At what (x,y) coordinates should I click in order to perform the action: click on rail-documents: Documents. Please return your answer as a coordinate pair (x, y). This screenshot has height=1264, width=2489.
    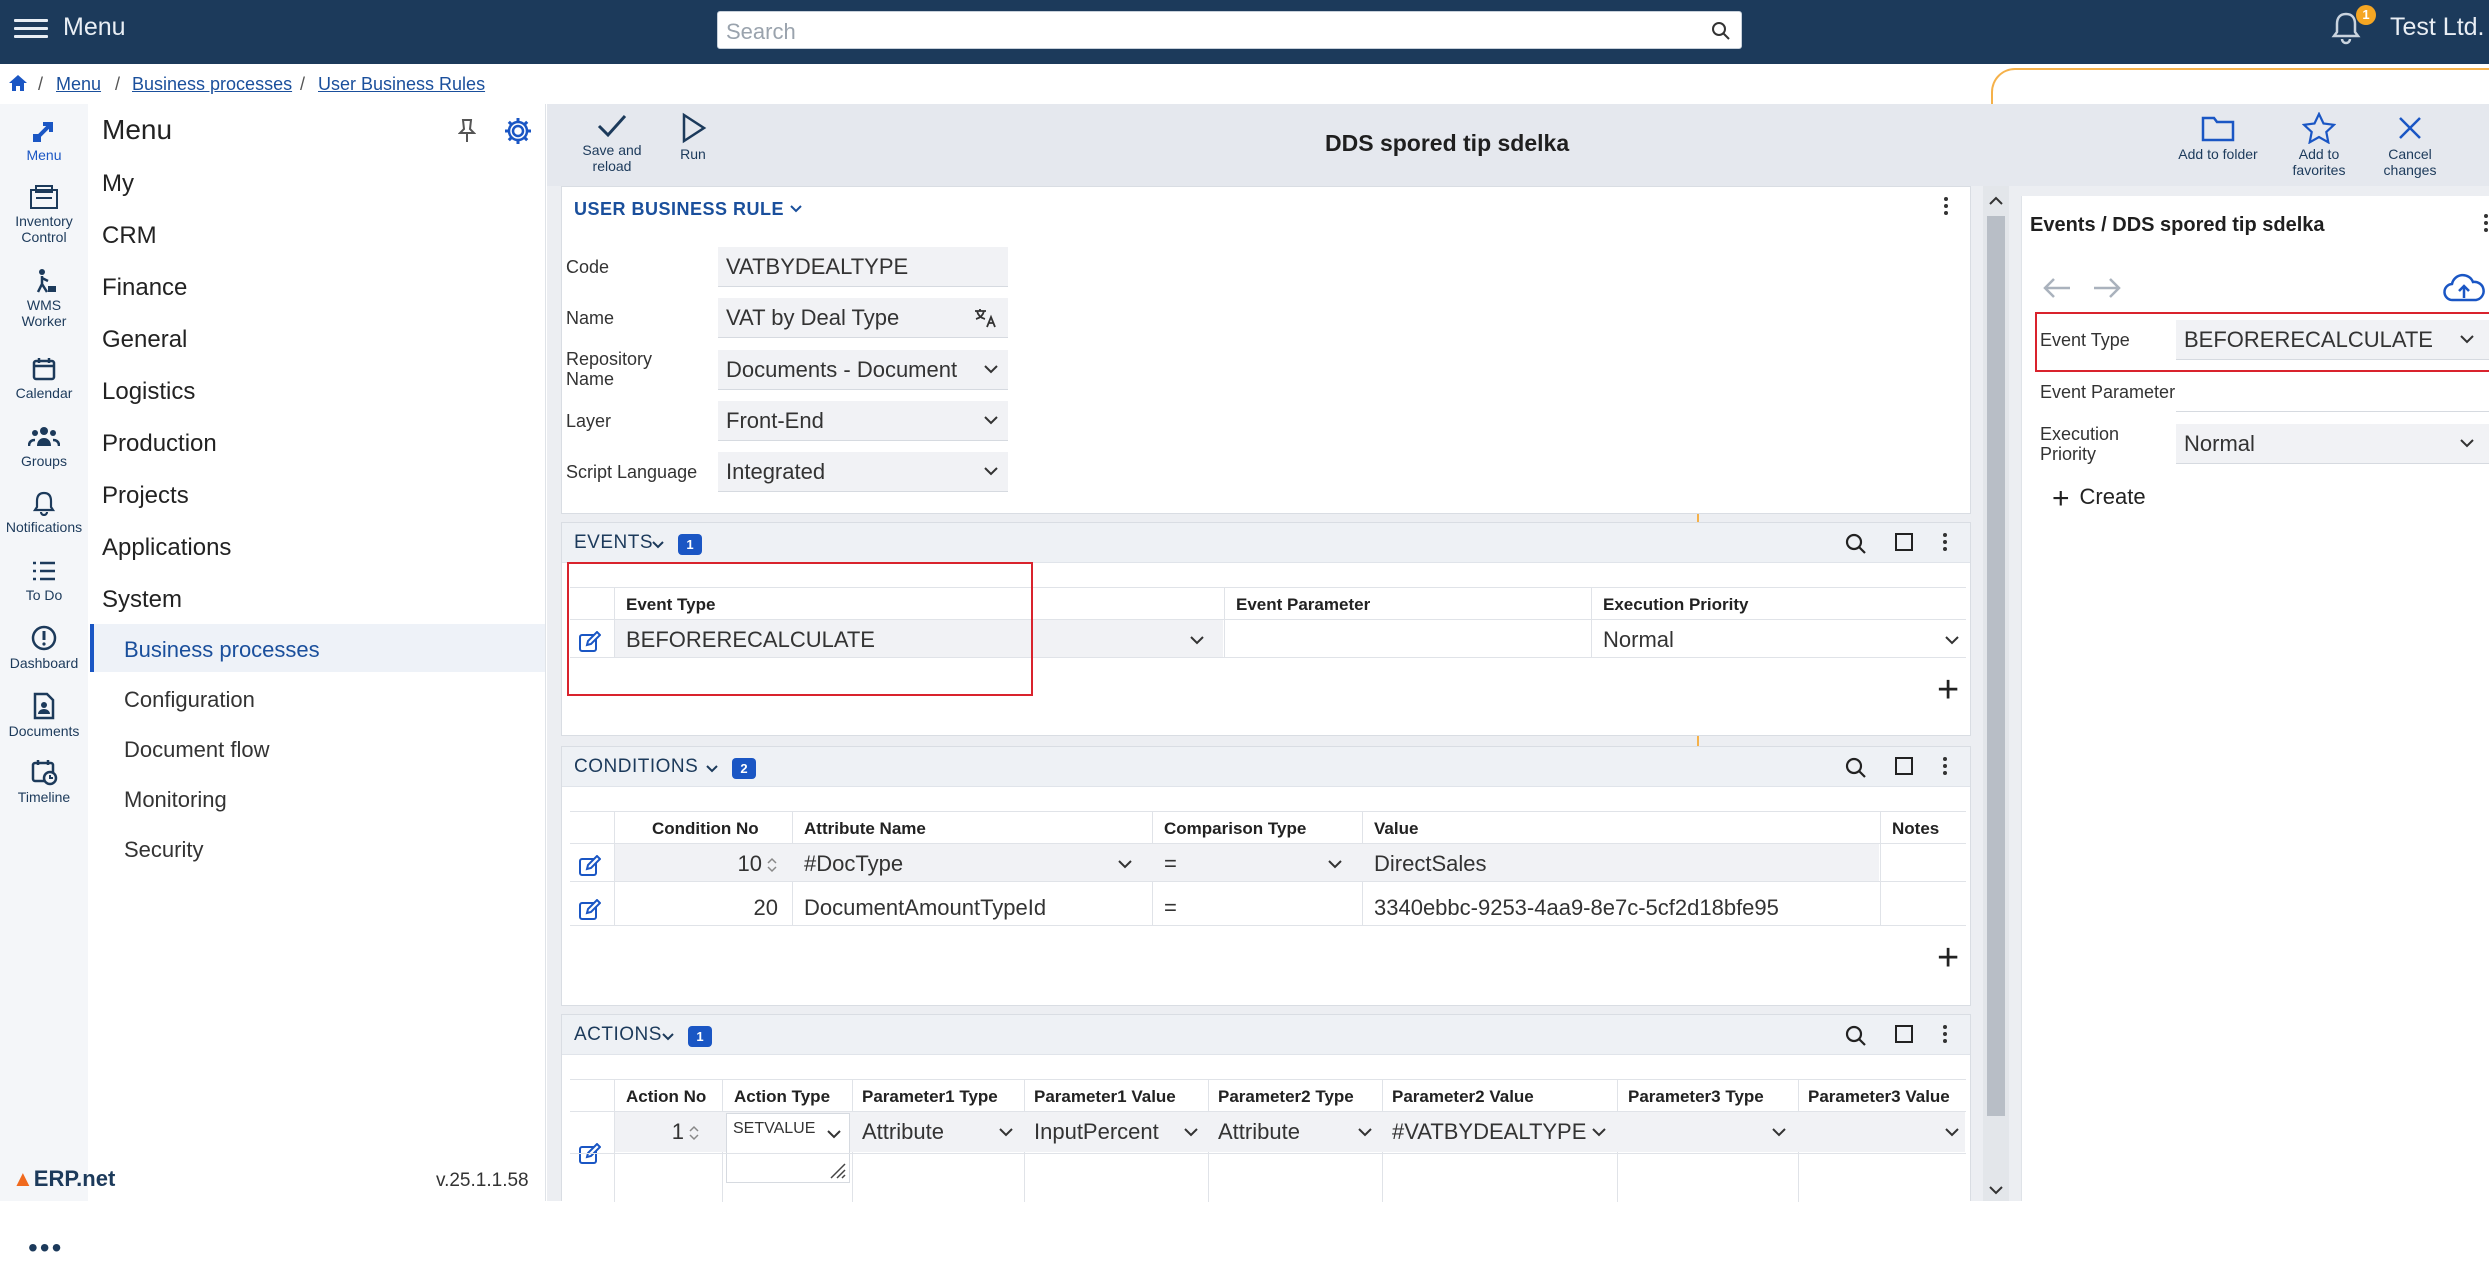
    Looking at the image, I should click on (44, 715).